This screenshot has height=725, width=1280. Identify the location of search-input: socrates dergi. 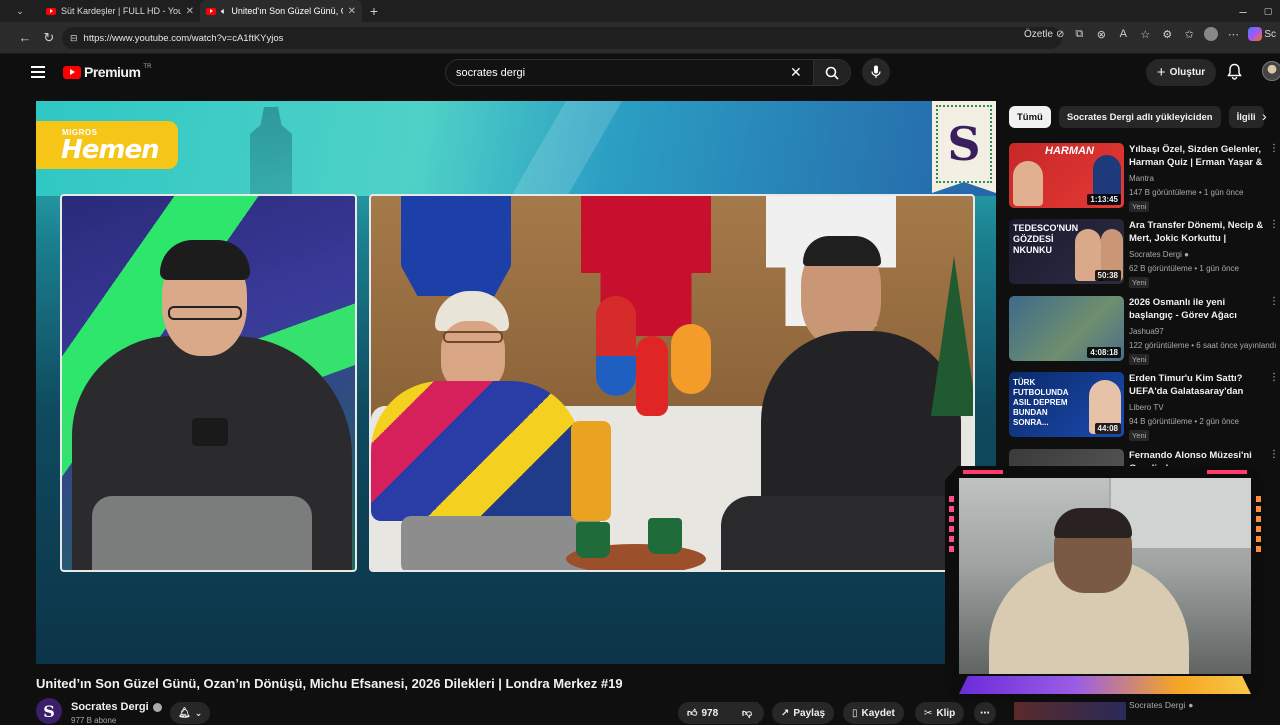
(630, 72).